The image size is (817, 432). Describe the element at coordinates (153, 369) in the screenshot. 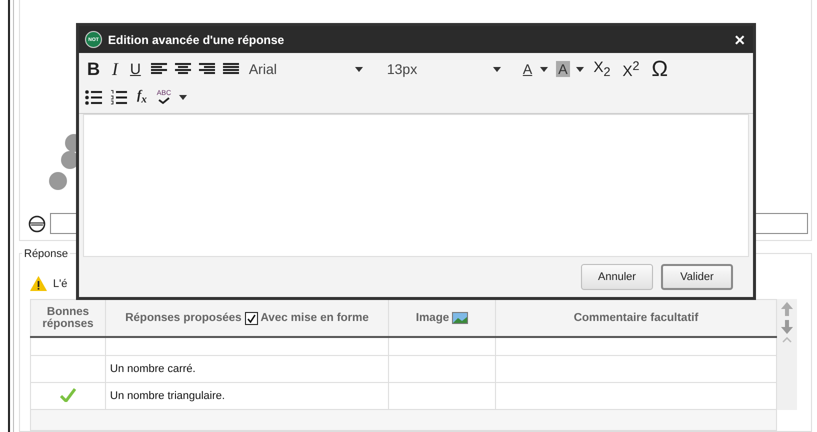

I see `answer-text: Un nombre carré.` at that location.